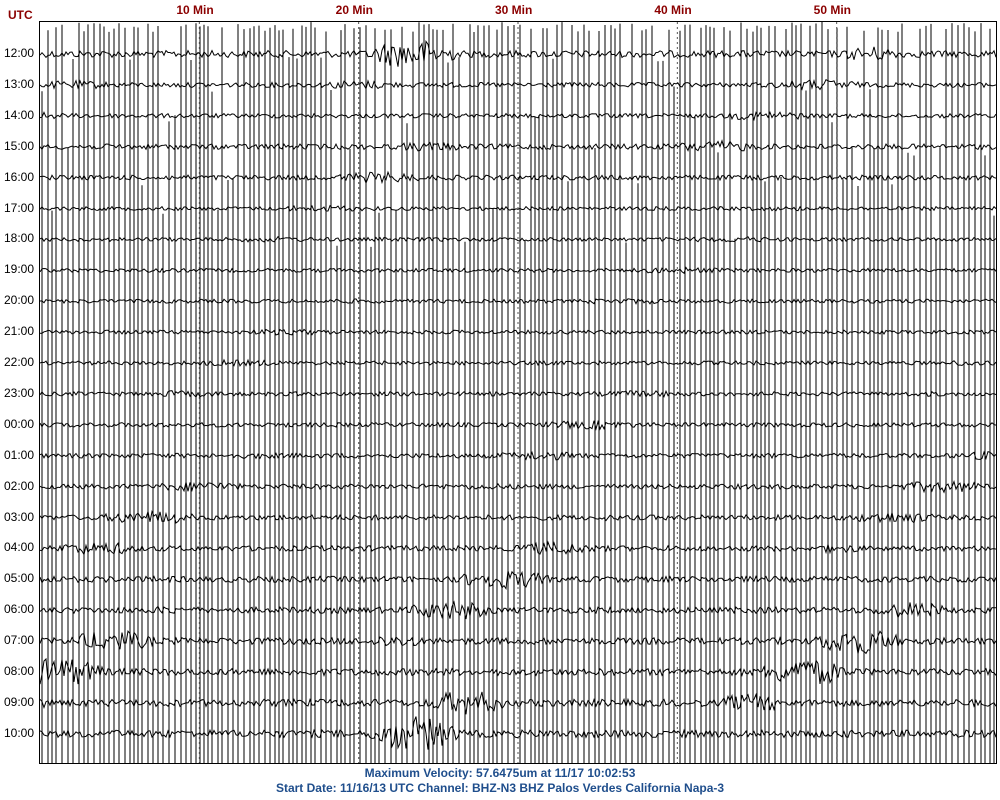 The width and height of the screenshot is (1000, 800). What do you see at coordinates (19, 392) in the screenshot?
I see `hour-label: 23:00` at bounding box center [19, 392].